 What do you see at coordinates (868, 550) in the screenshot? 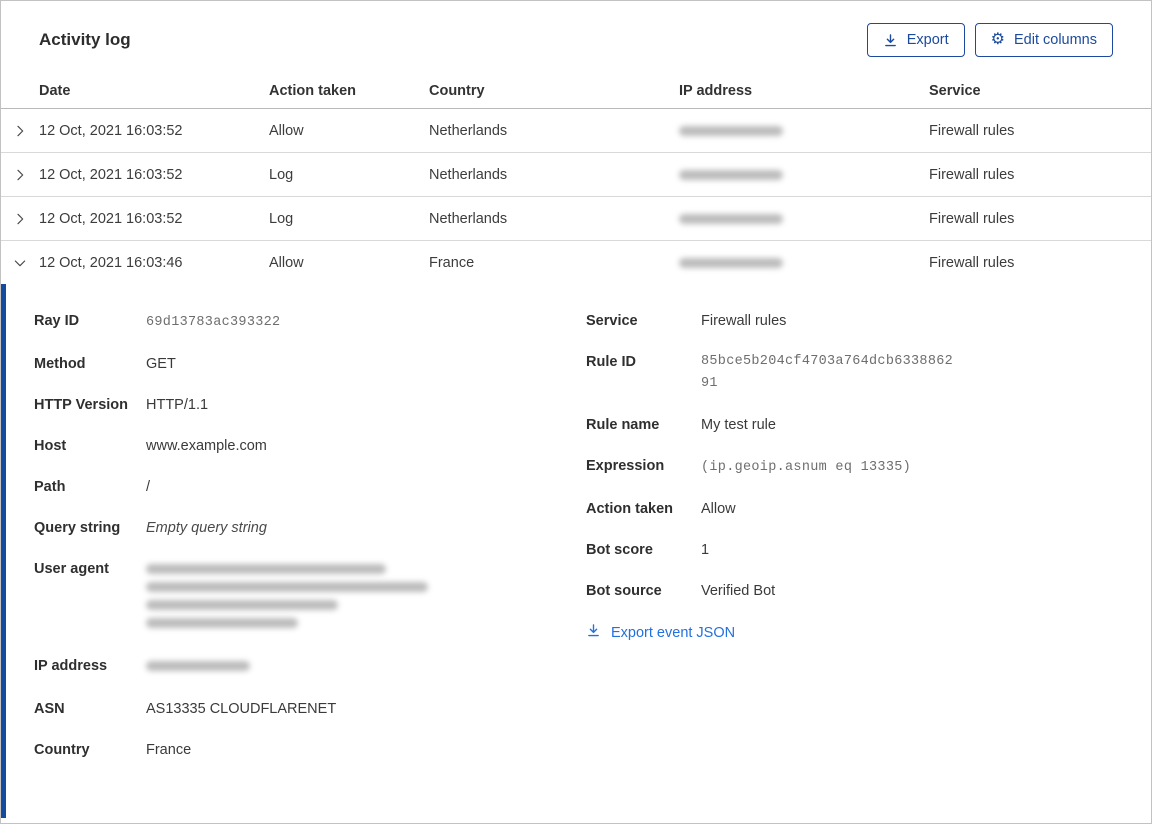
I see `detail-row: Bot score 1` at bounding box center [868, 550].